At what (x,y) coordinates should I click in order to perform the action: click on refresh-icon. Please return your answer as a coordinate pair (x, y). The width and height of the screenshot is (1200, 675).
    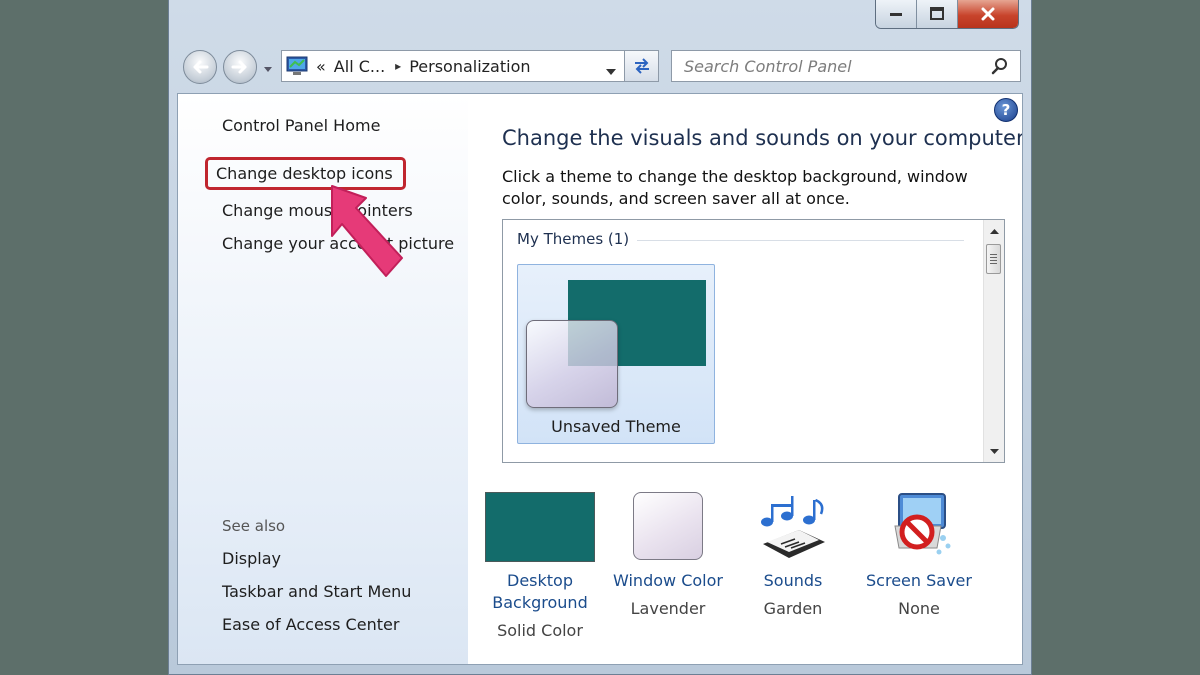
    Looking at the image, I should click on (641, 66).